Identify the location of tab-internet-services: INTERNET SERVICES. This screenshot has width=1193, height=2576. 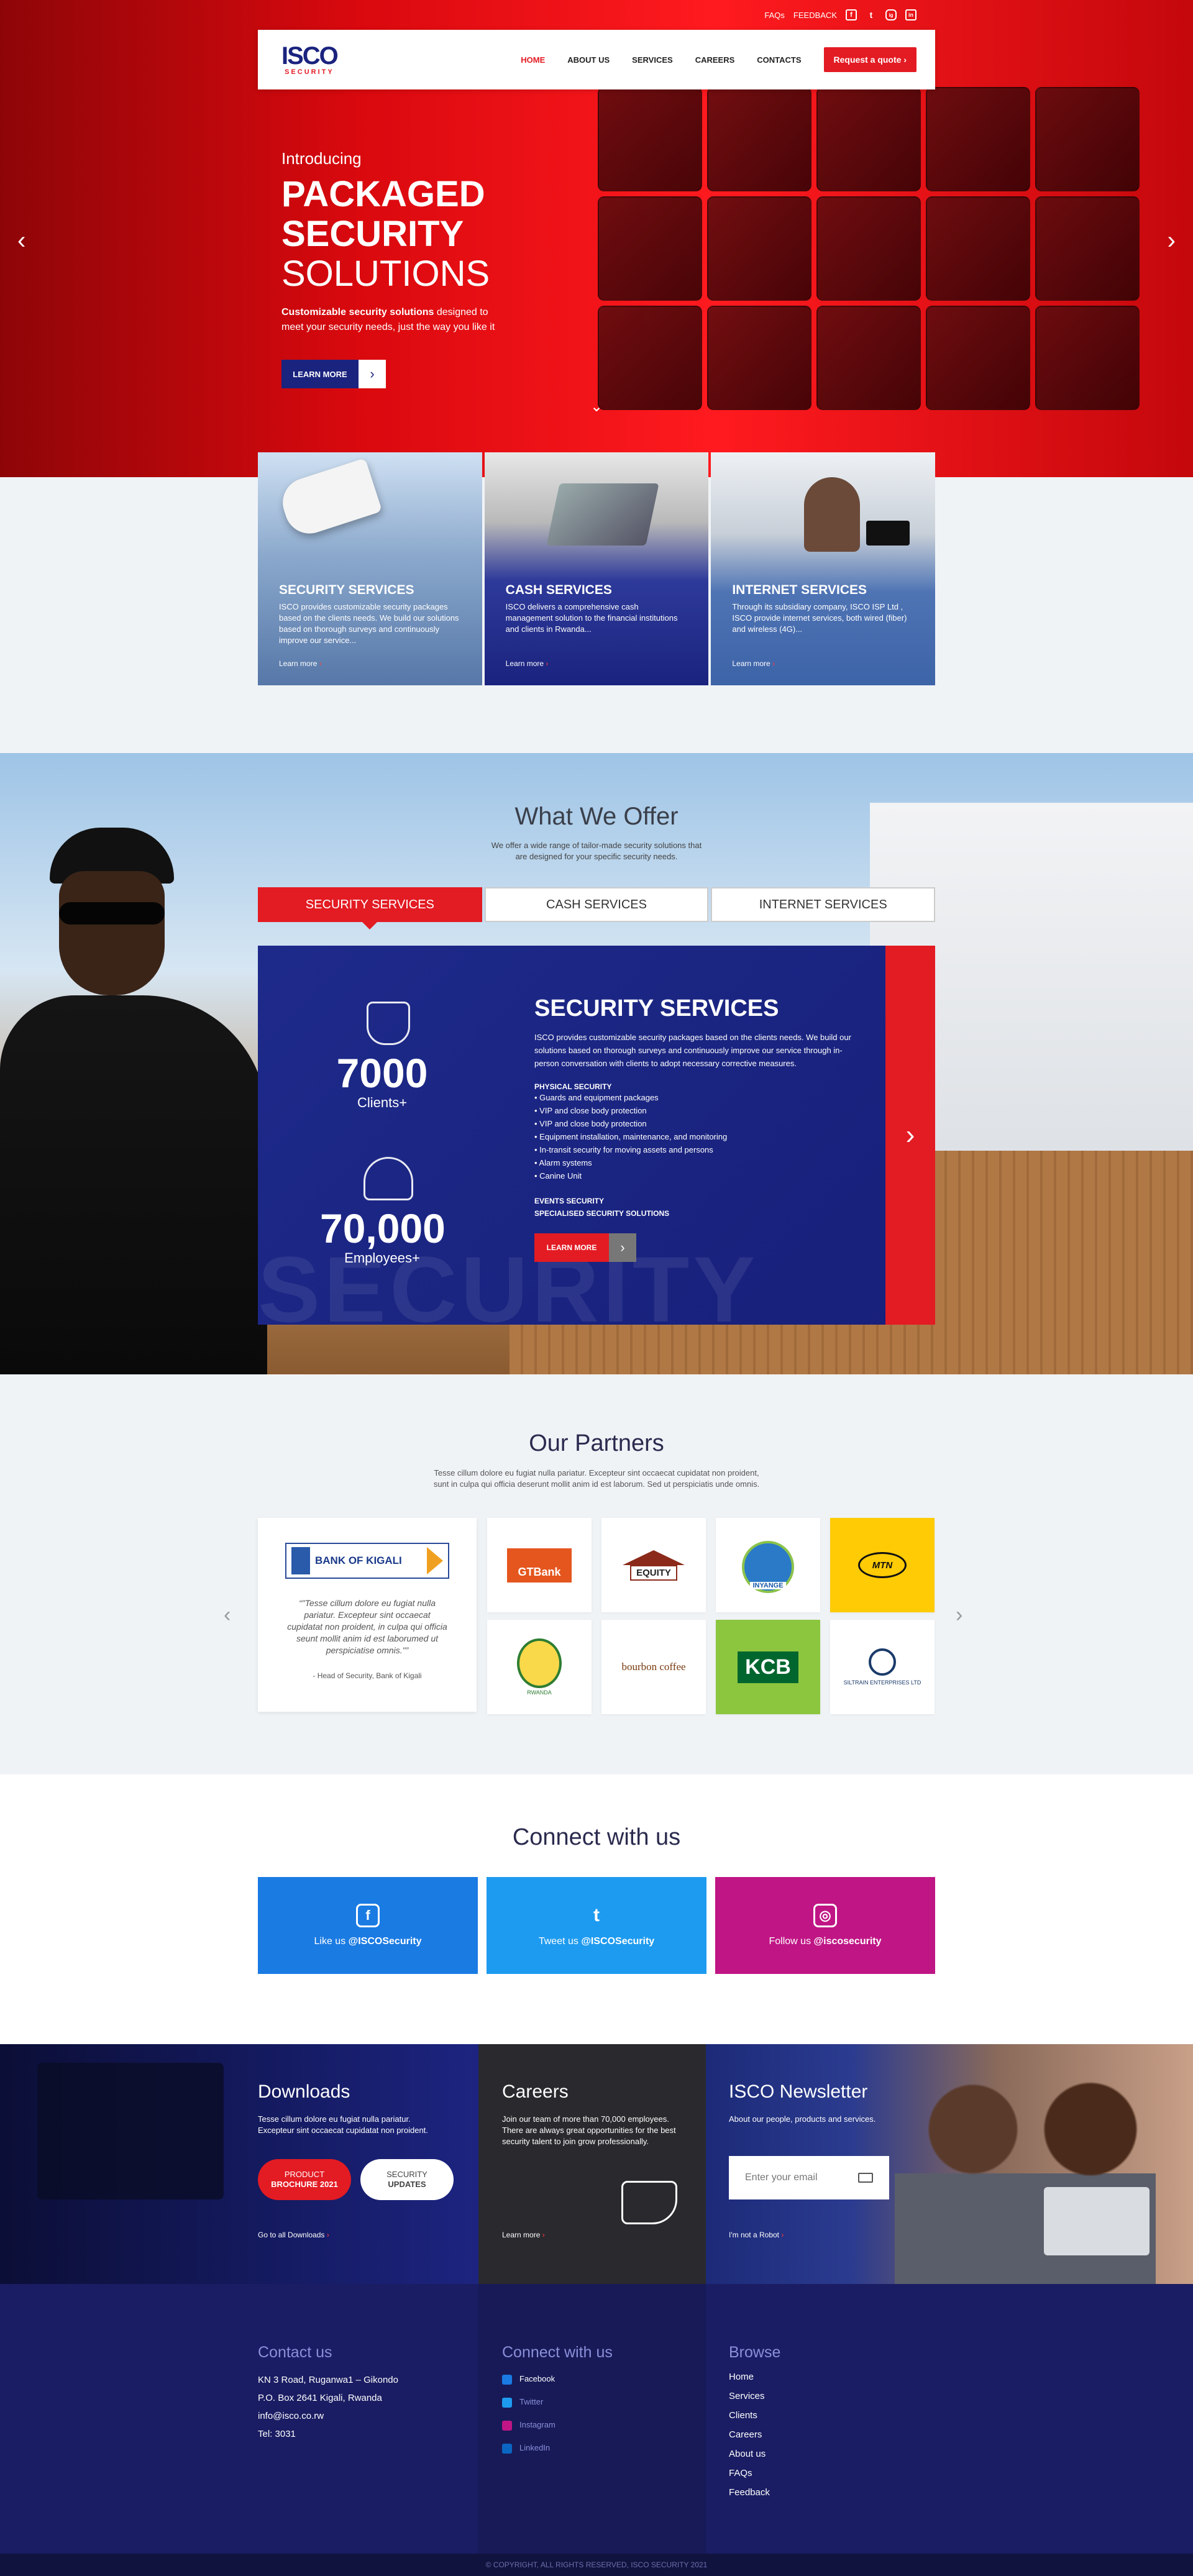
(823, 904).